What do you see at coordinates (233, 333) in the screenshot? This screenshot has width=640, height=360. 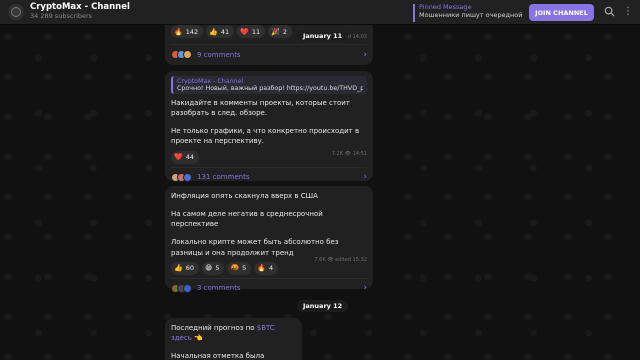 I see `message-paragraph: Последний прогноз по $BTC здесь 👈` at bounding box center [233, 333].